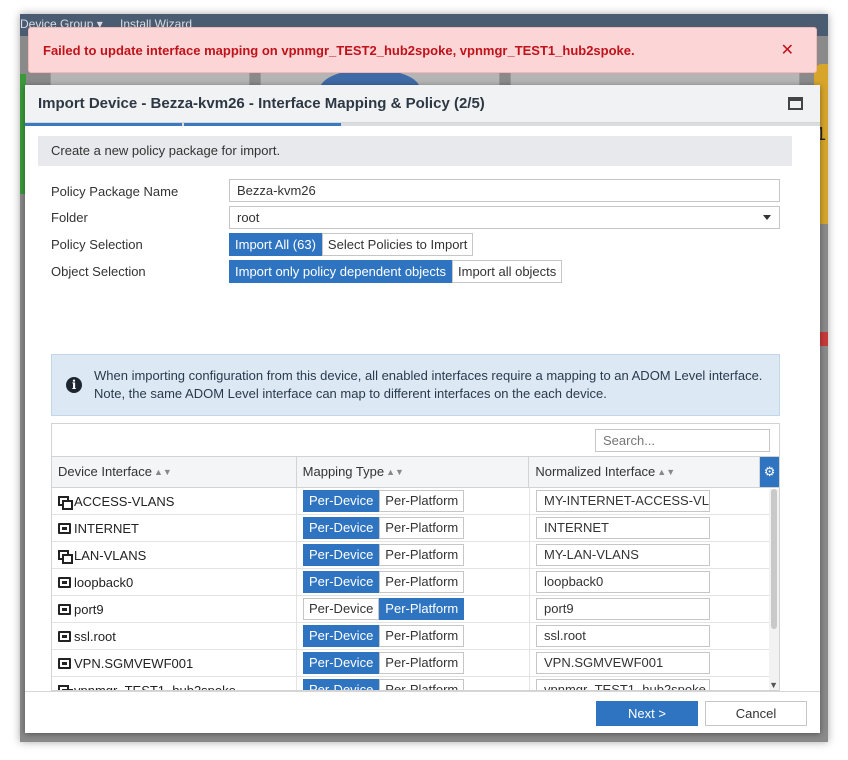  Describe the element at coordinates (682, 440) in the screenshot. I see `search-input` at that location.